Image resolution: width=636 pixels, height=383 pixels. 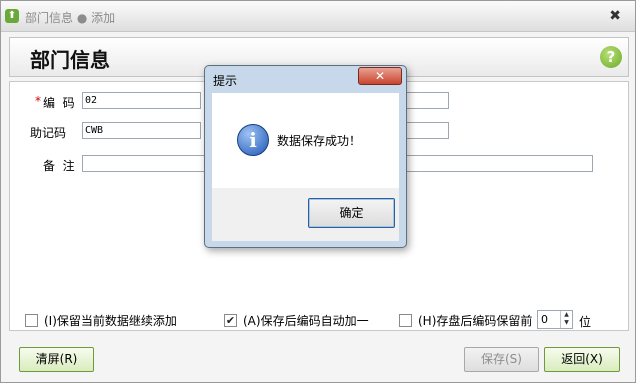 I want to click on code-field: 02, so click(x=141, y=100).